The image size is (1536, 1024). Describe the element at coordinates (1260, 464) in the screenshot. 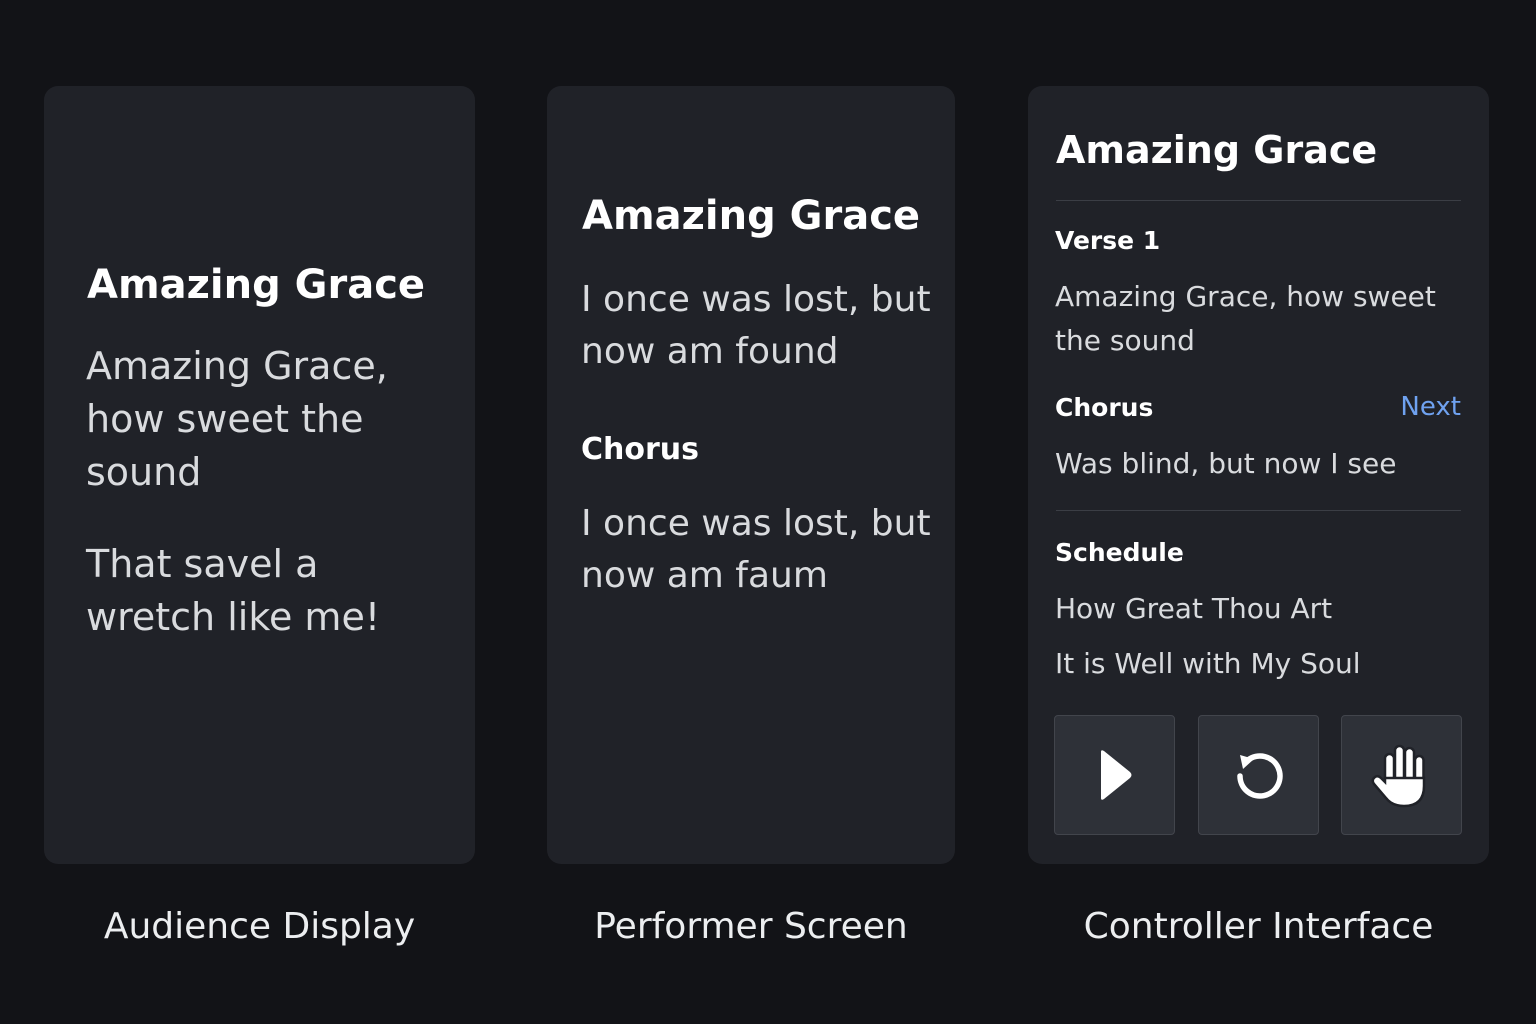

I see `chorus-lyric: Was blind, but now I see` at that location.